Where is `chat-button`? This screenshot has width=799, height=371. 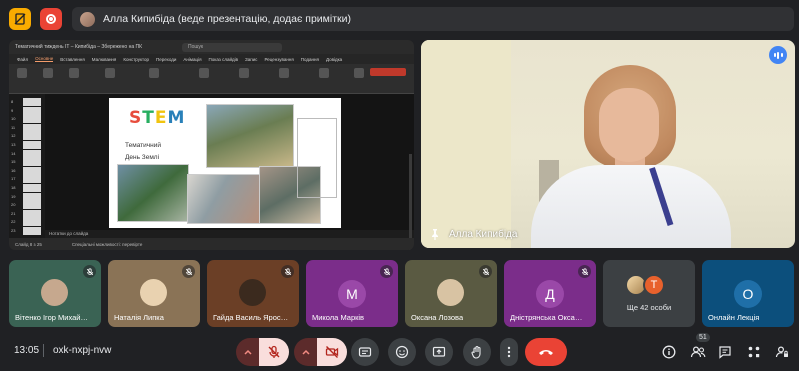
chat-button is located at coordinates (725, 352).